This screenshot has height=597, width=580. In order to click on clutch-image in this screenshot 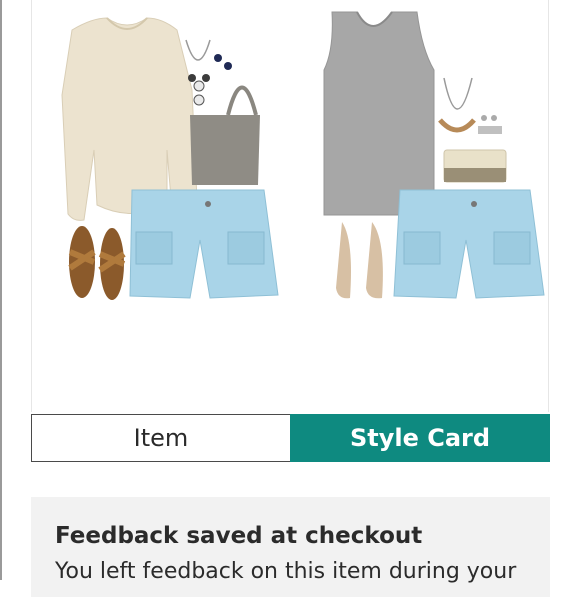, I will do `click(475, 166)`.